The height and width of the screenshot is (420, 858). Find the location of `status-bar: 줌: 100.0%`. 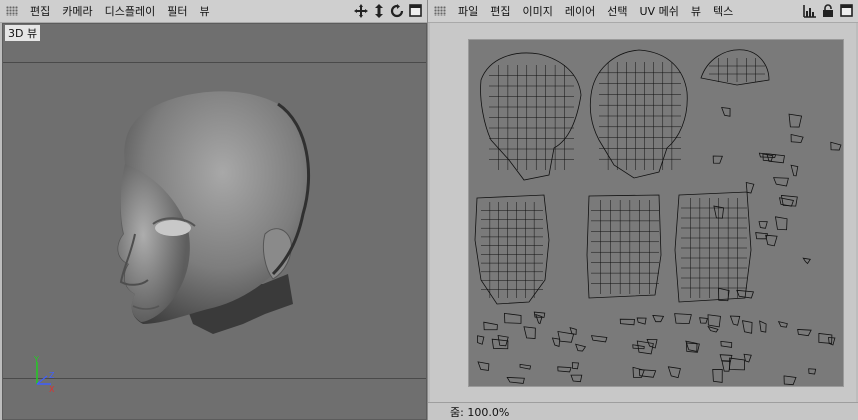

status-bar: 줌: 100.0% is located at coordinates (643, 411).